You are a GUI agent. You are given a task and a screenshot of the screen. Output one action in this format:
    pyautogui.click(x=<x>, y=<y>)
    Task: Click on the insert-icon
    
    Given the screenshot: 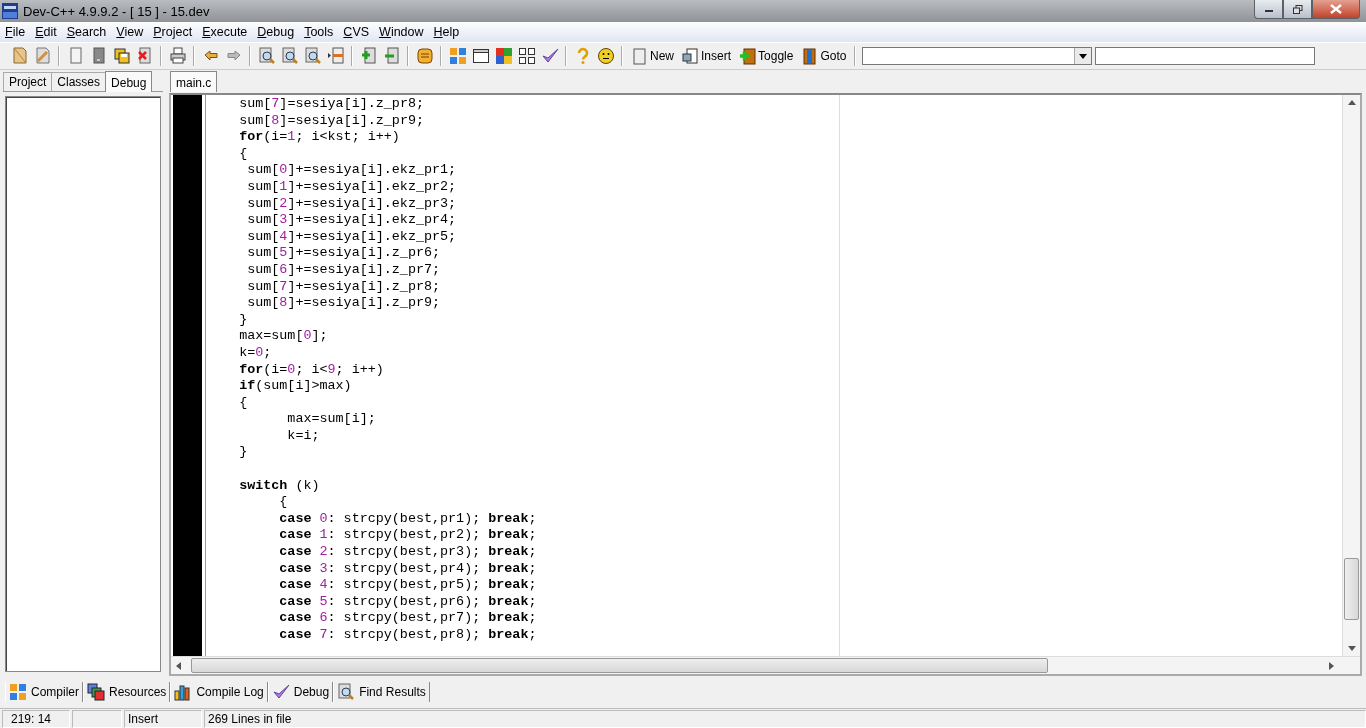 What is the action you would take?
    pyautogui.click(x=690, y=56)
    